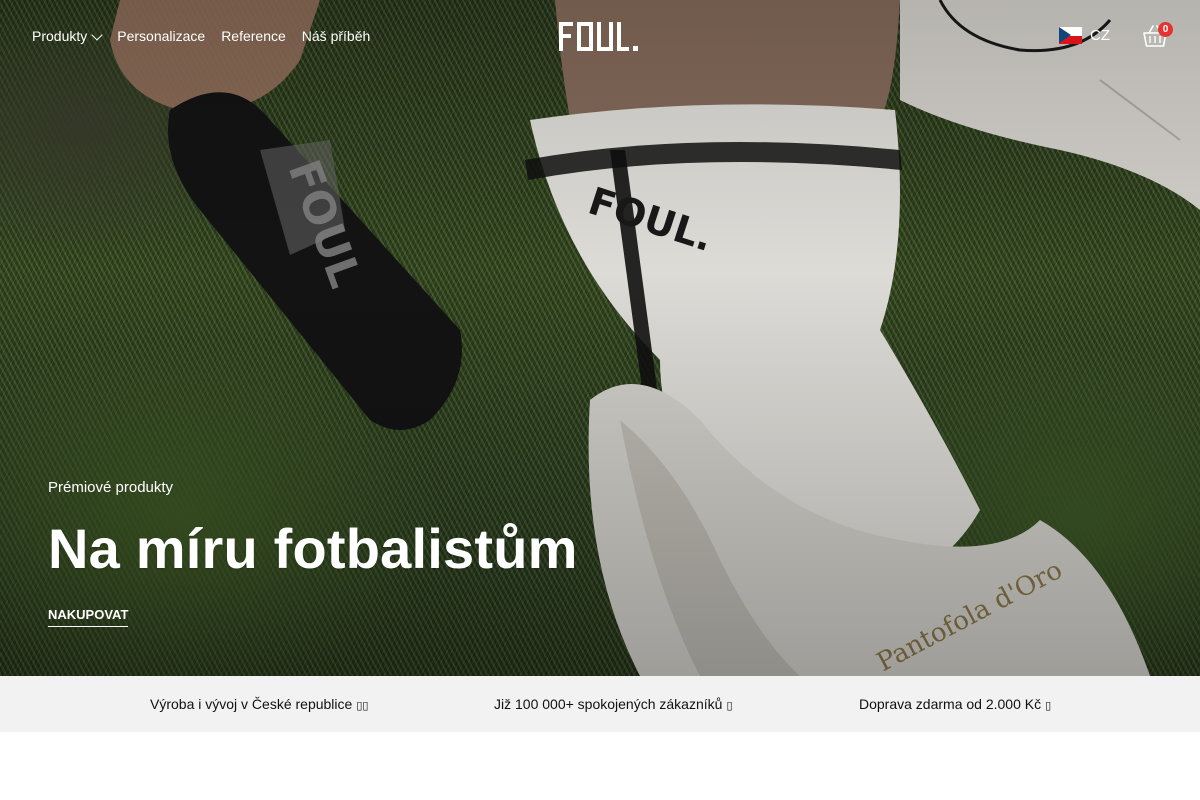 The width and height of the screenshot is (1200, 800). I want to click on usp-item-free-shipping: Doprava zdarma od 2.000 Kč ▯, so click(955, 704).